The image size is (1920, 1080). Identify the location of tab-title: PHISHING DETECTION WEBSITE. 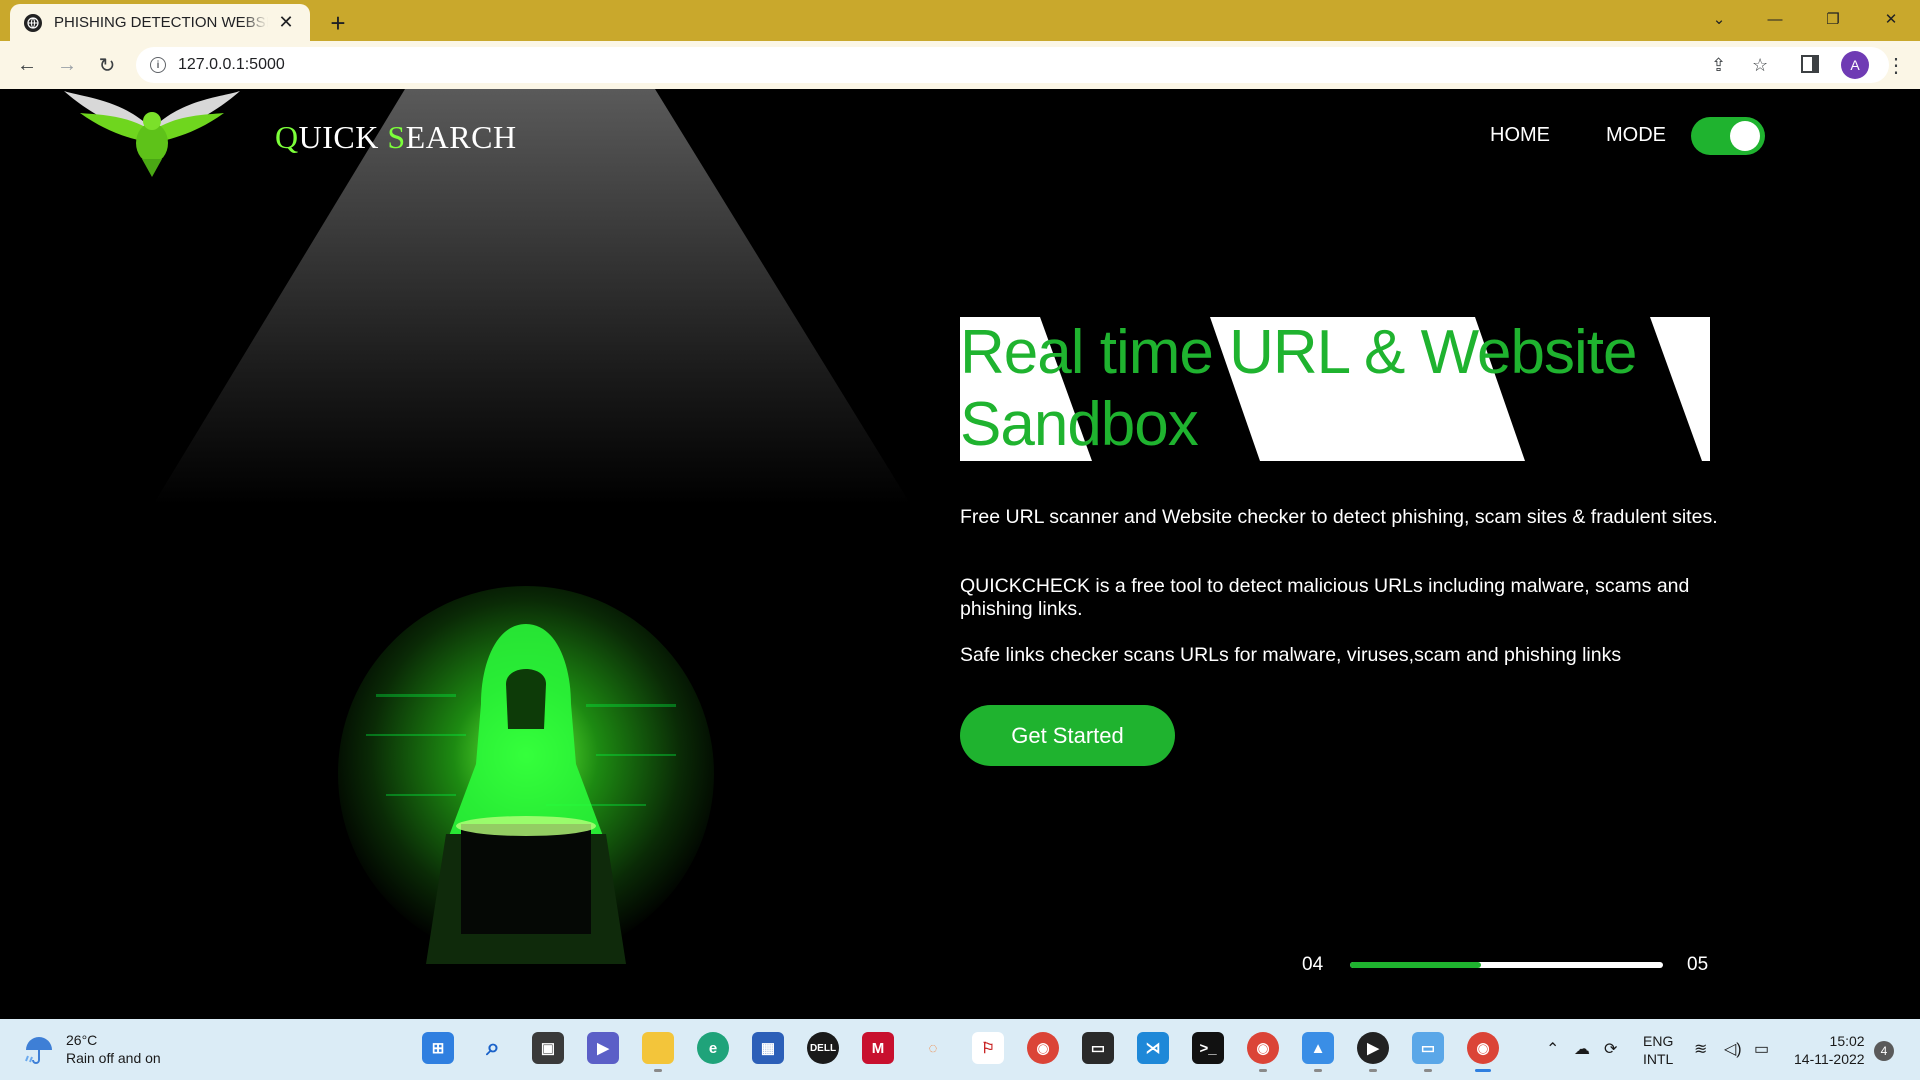
(161, 22).